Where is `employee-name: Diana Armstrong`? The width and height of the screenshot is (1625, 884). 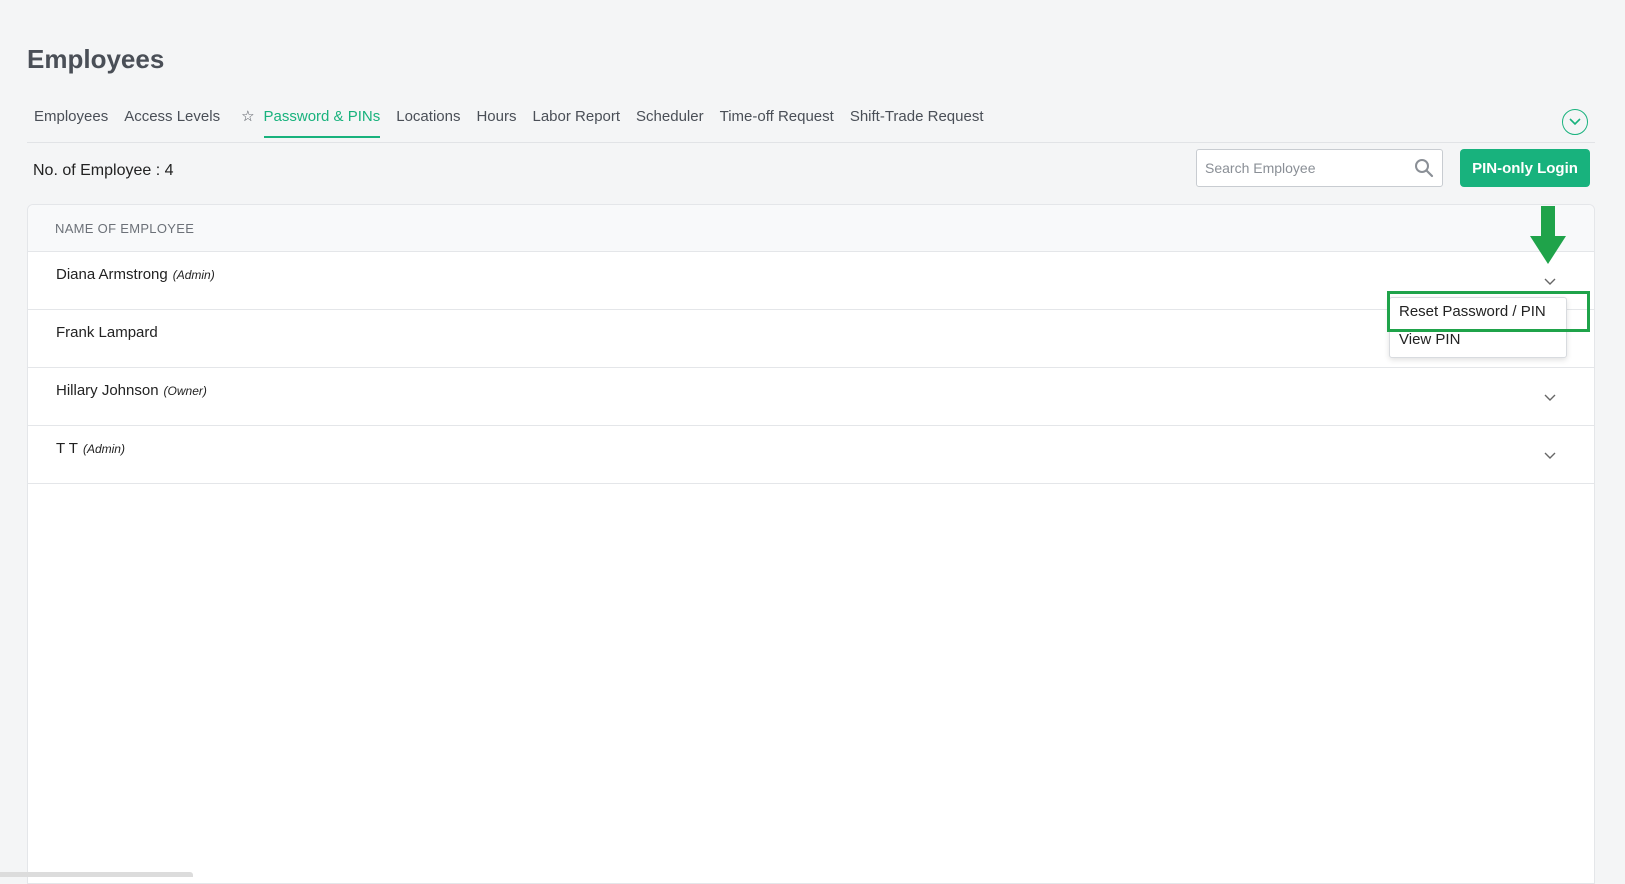 employee-name: Diana Armstrong is located at coordinates (112, 274).